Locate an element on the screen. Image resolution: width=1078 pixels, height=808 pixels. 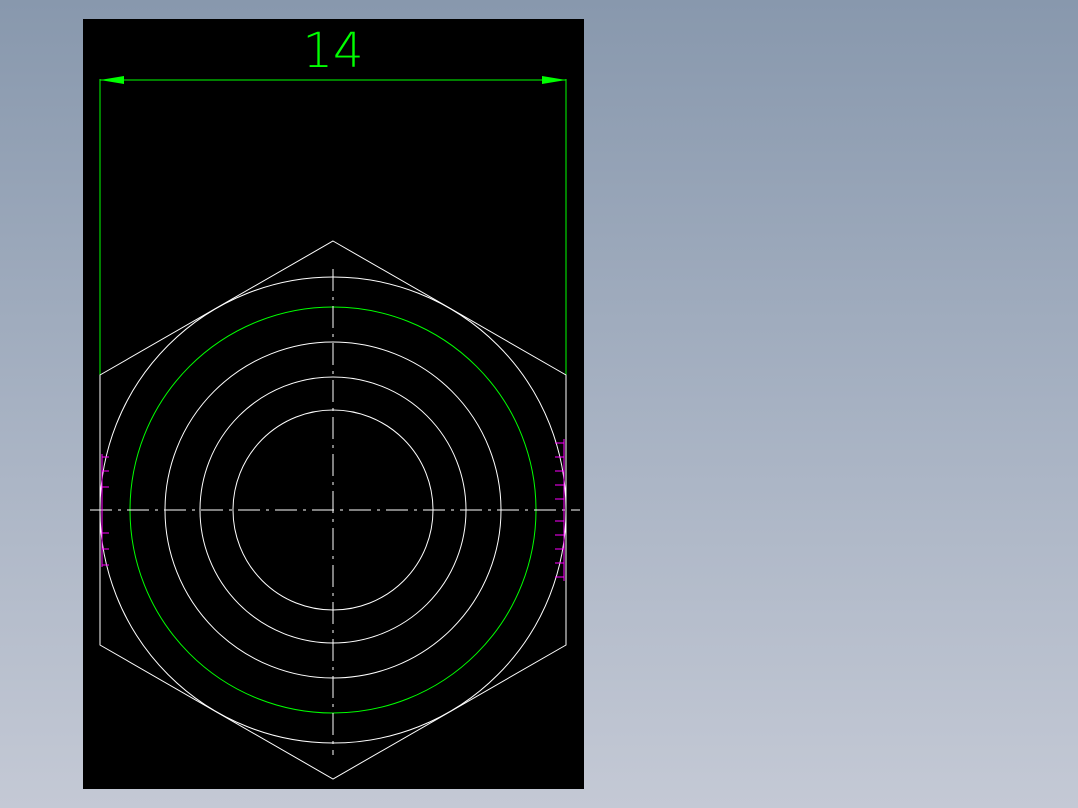
dimension-value: 14 is located at coordinates (332, 51).